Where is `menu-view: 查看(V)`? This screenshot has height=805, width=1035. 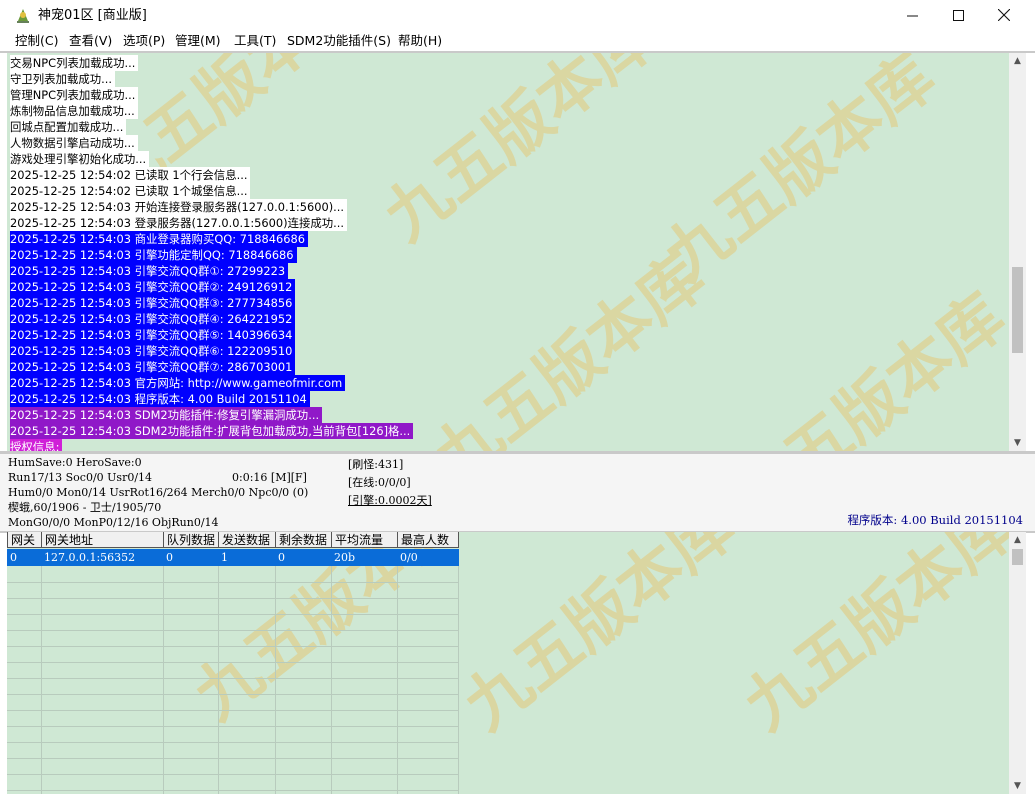
menu-view: 查看(V) is located at coordinates (90, 40).